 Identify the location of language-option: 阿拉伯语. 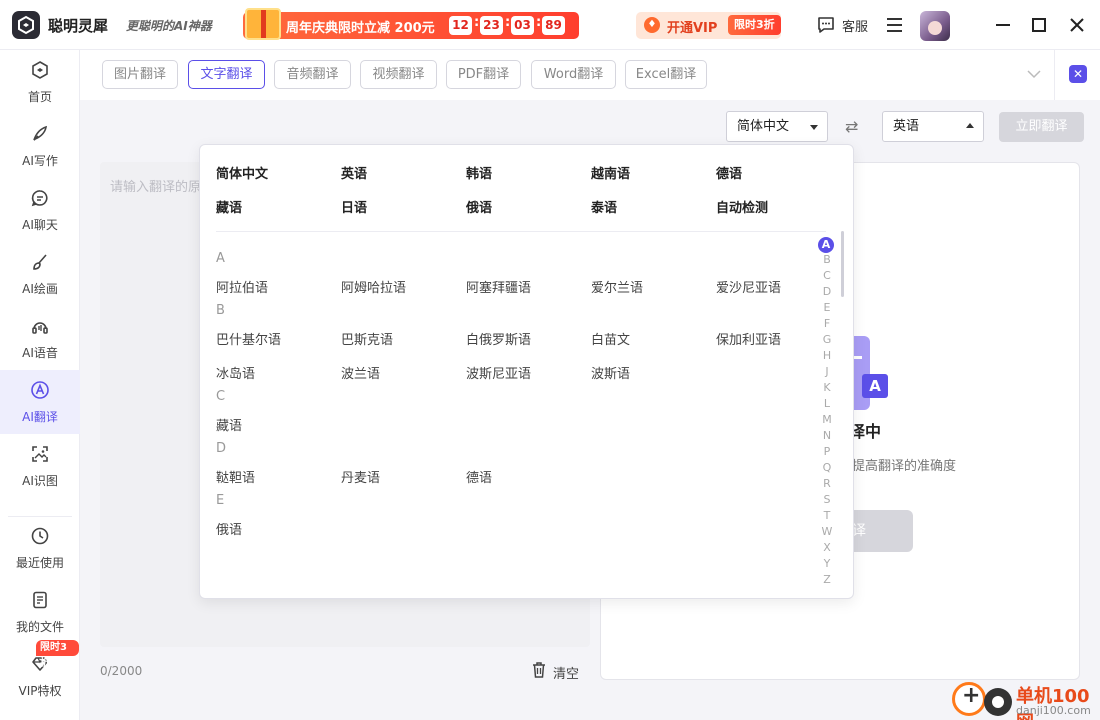
(242, 286).